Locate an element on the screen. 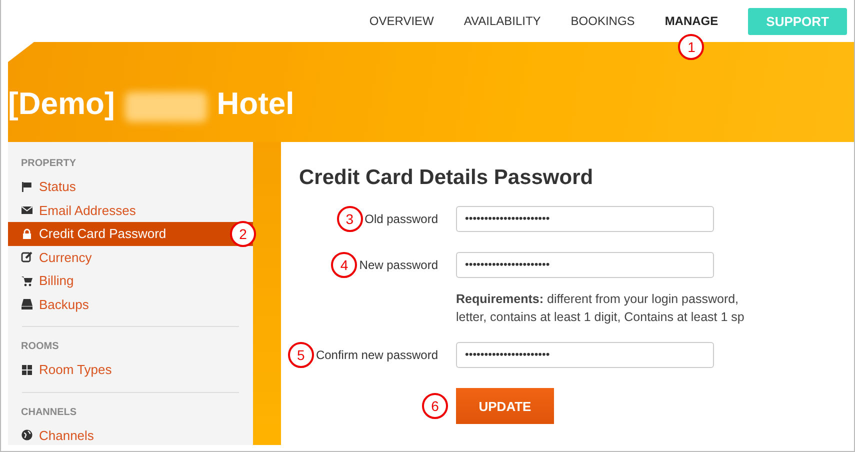 This screenshot has width=855, height=452. requirements-text: letter, contains at least 1 digit, Contains at least 1 sp is located at coordinates (601, 317).